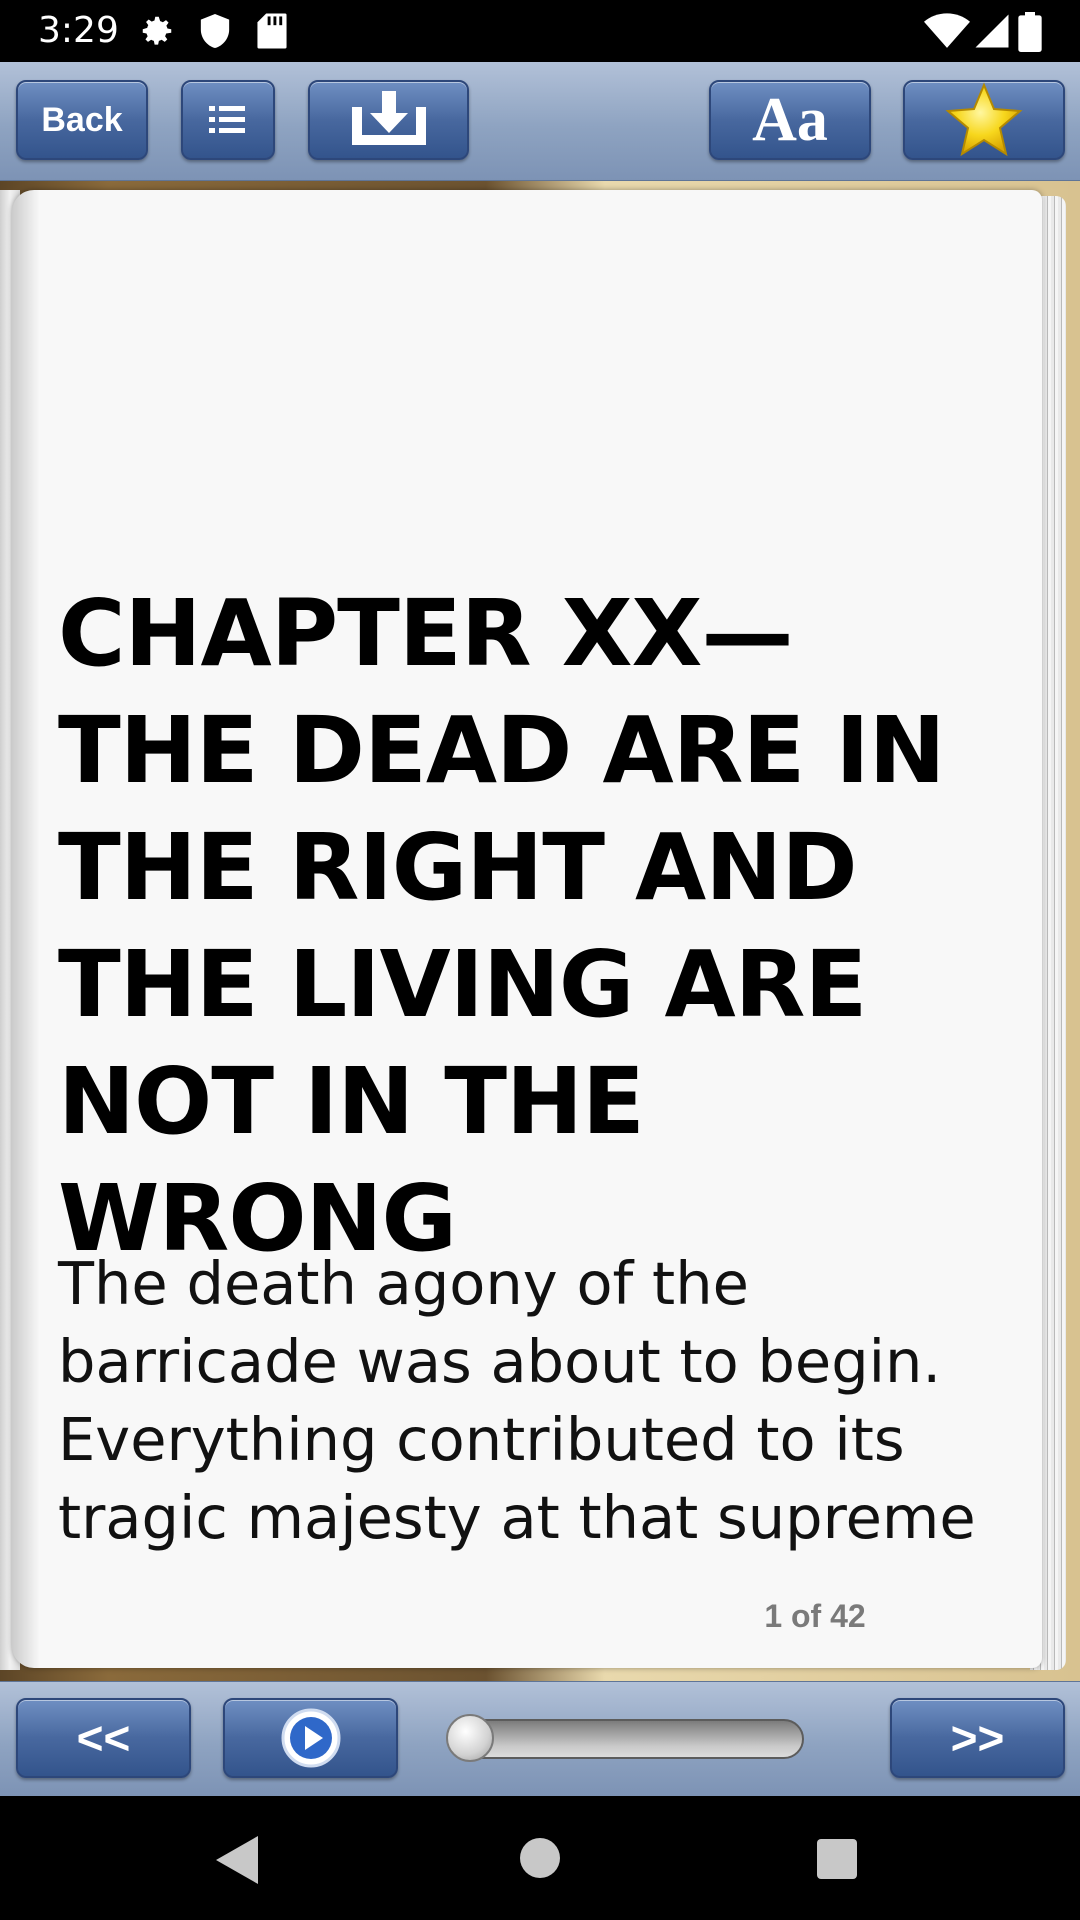  I want to click on next-page-button: >>, so click(977, 1738).